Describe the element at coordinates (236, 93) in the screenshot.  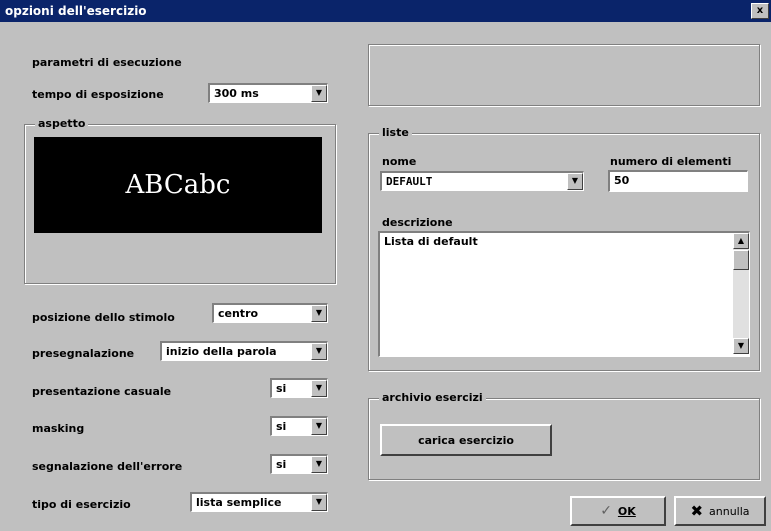
I see `exposure-value: 300 ms` at that location.